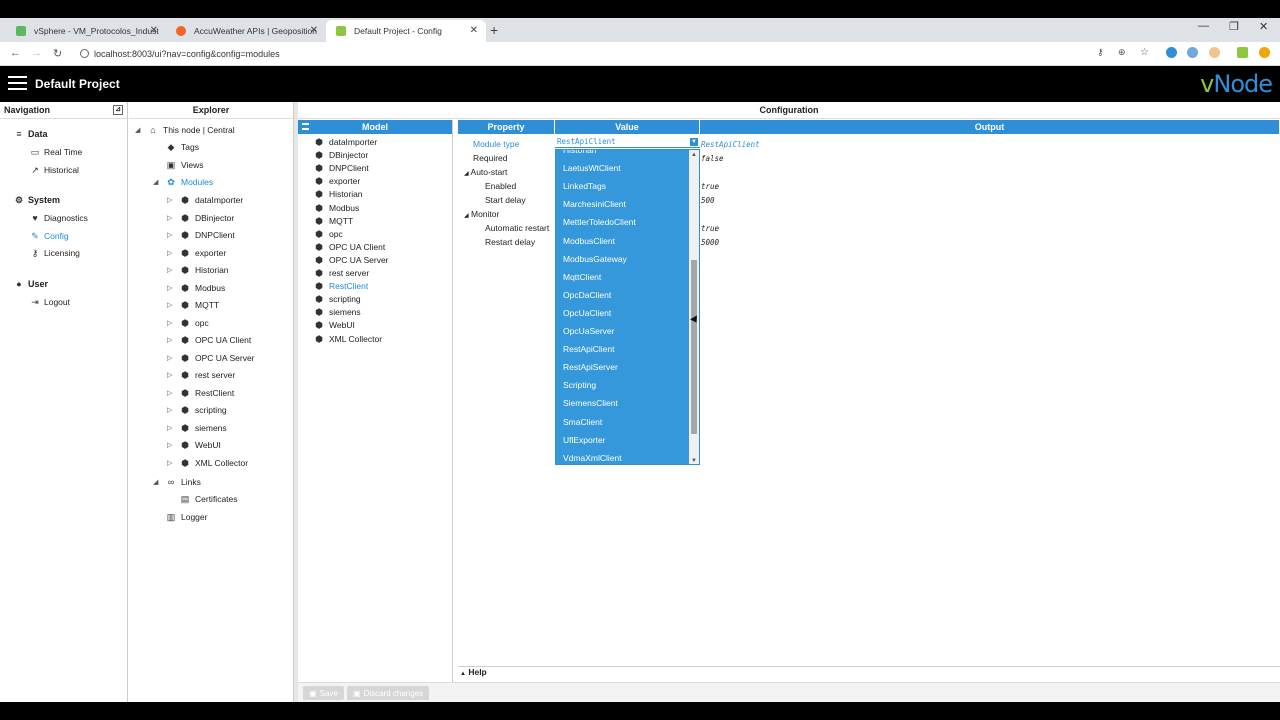 The height and width of the screenshot is (720, 1280). Describe the element at coordinates (334, 325) in the screenshot. I see `model-list-item: ⬢ WebUI` at that location.